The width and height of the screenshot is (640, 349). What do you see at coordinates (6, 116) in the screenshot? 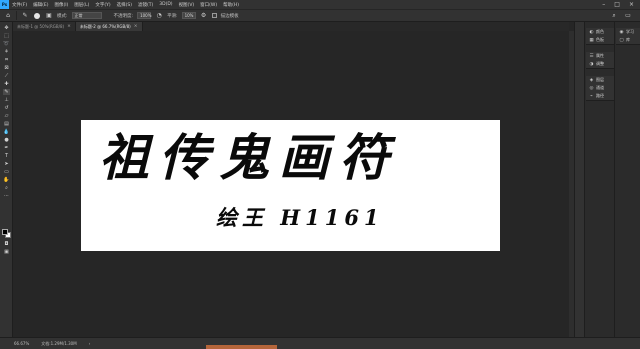
I see `eraser-tool-icon: ▱` at bounding box center [6, 116].